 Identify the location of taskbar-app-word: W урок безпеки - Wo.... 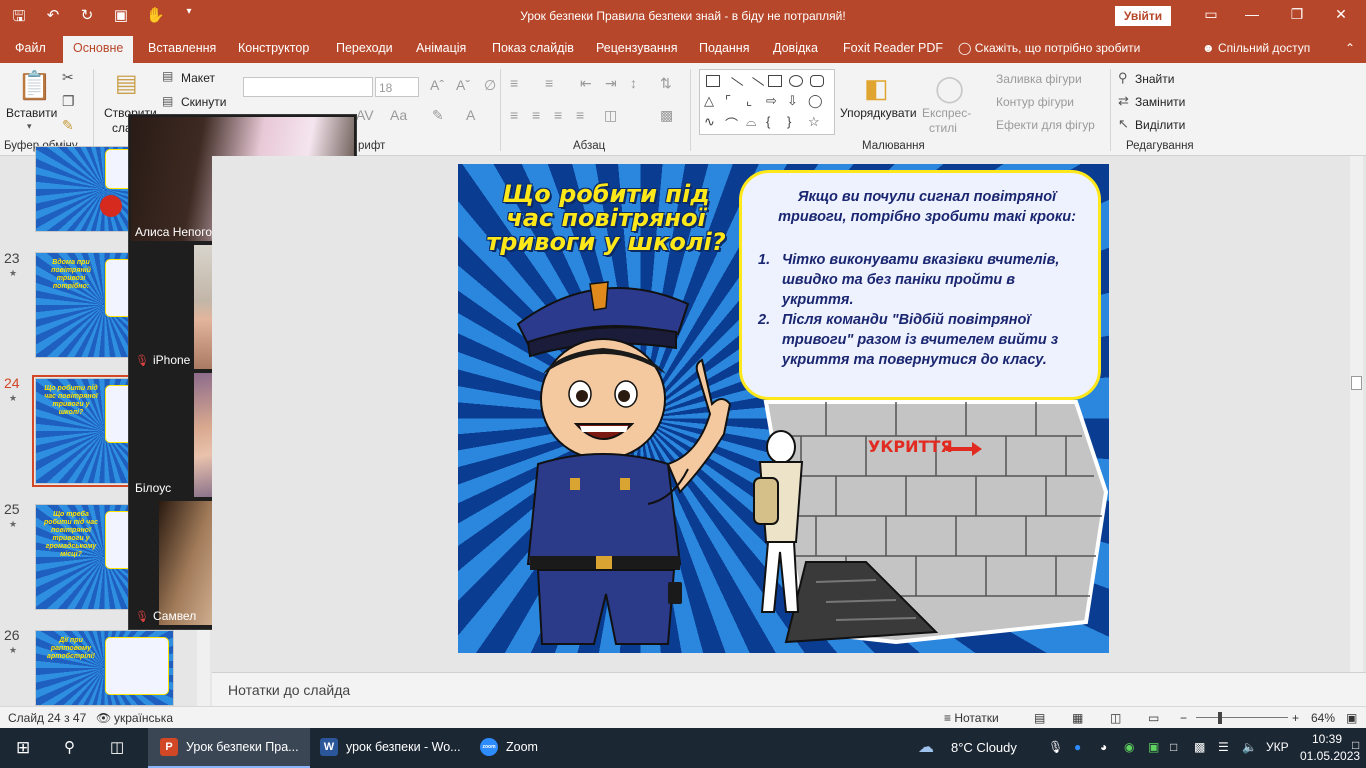
(393, 748).